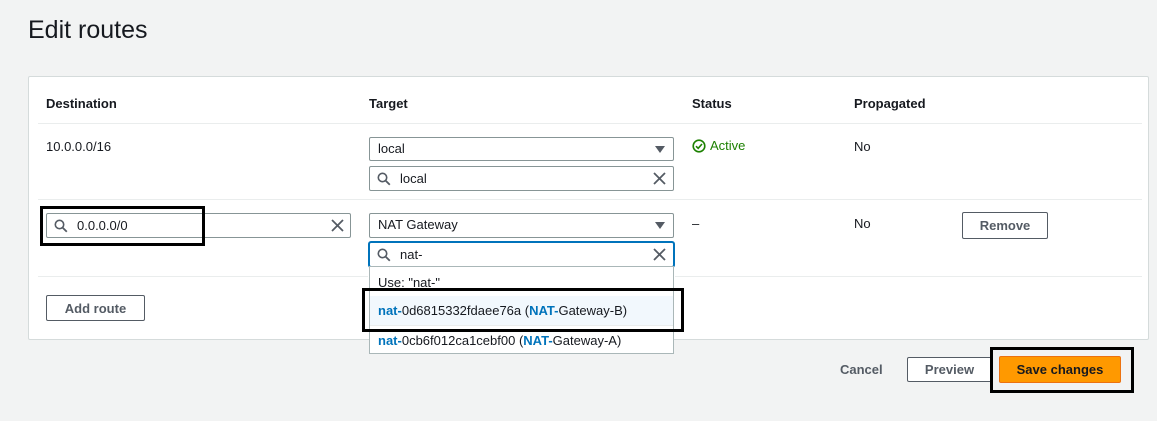  Describe the element at coordinates (712, 103) in the screenshot. I see `column-header-status: Status` at that location.